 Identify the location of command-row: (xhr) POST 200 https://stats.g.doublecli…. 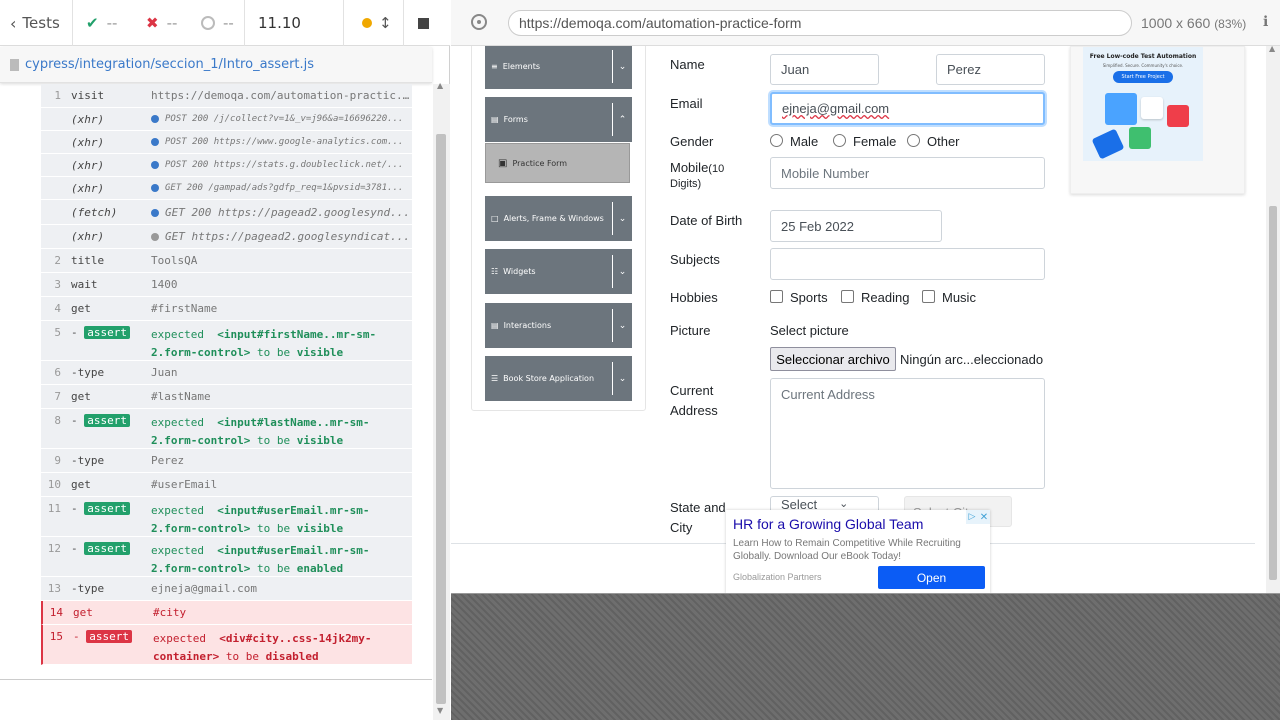
(226, 165).